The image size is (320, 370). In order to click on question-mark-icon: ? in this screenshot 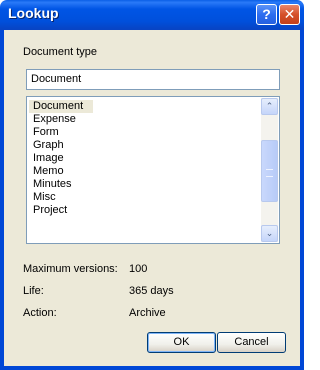, I will do `click(266, 14)`.